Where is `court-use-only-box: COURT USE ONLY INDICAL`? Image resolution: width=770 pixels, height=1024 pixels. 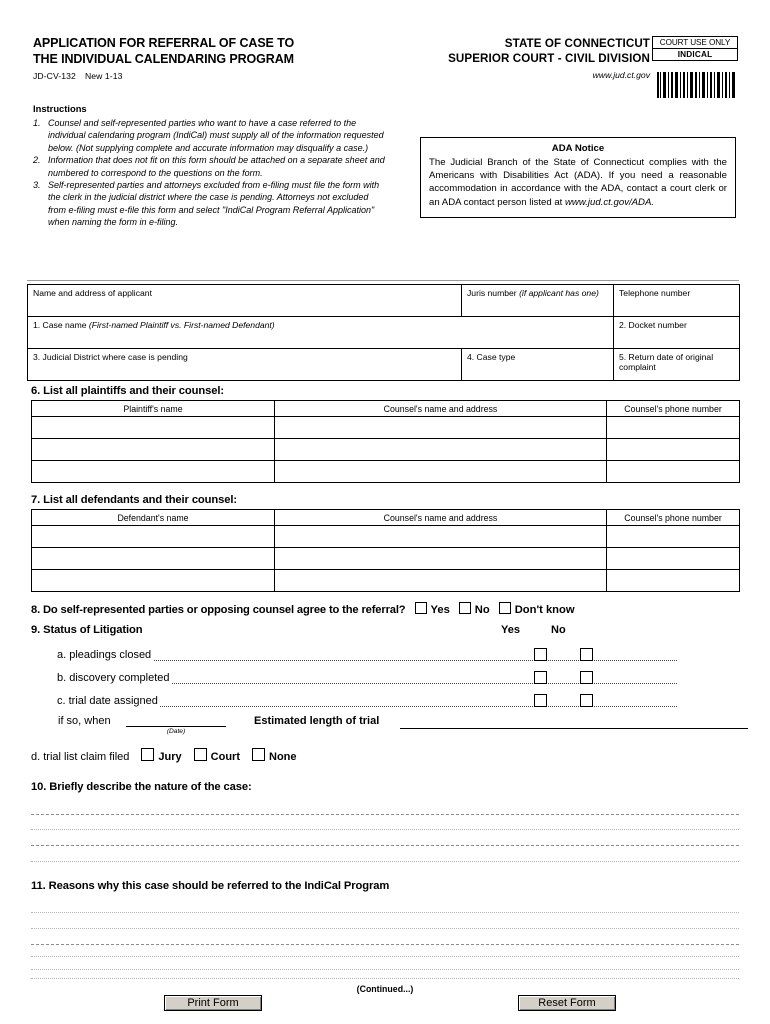
court-use-only-box: COURT USE ONLY INDICAL is located at coordinates (695, 48).